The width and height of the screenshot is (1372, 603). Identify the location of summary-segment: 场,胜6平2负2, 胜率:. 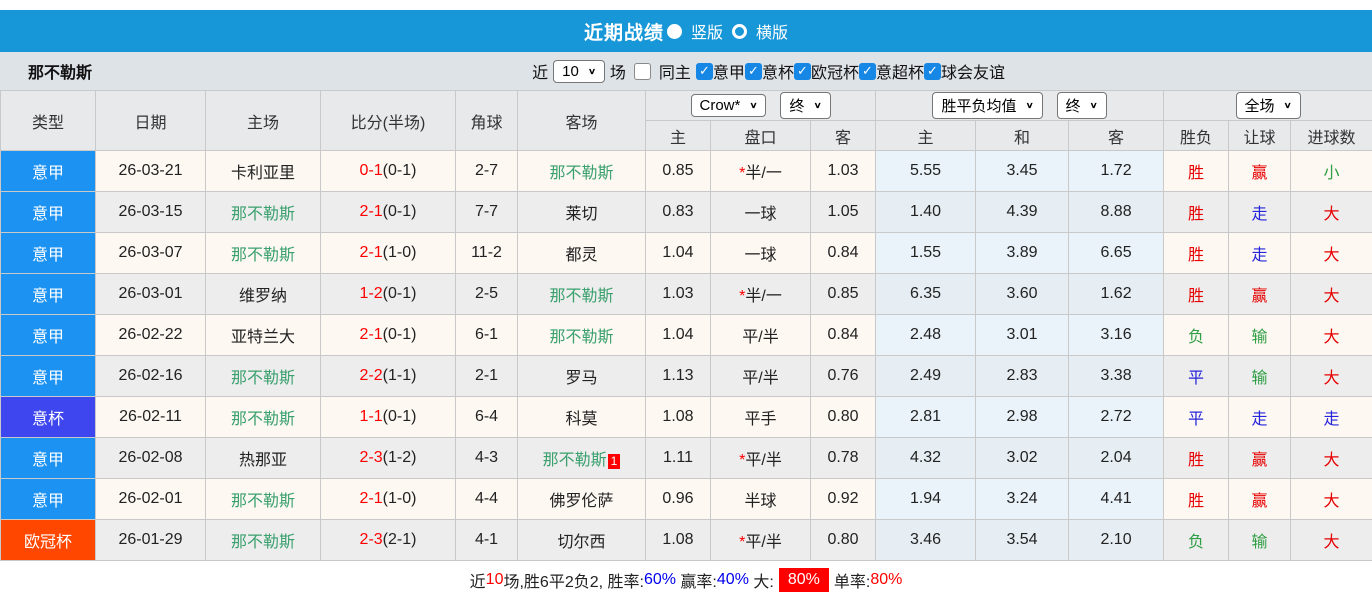
(573, 582).